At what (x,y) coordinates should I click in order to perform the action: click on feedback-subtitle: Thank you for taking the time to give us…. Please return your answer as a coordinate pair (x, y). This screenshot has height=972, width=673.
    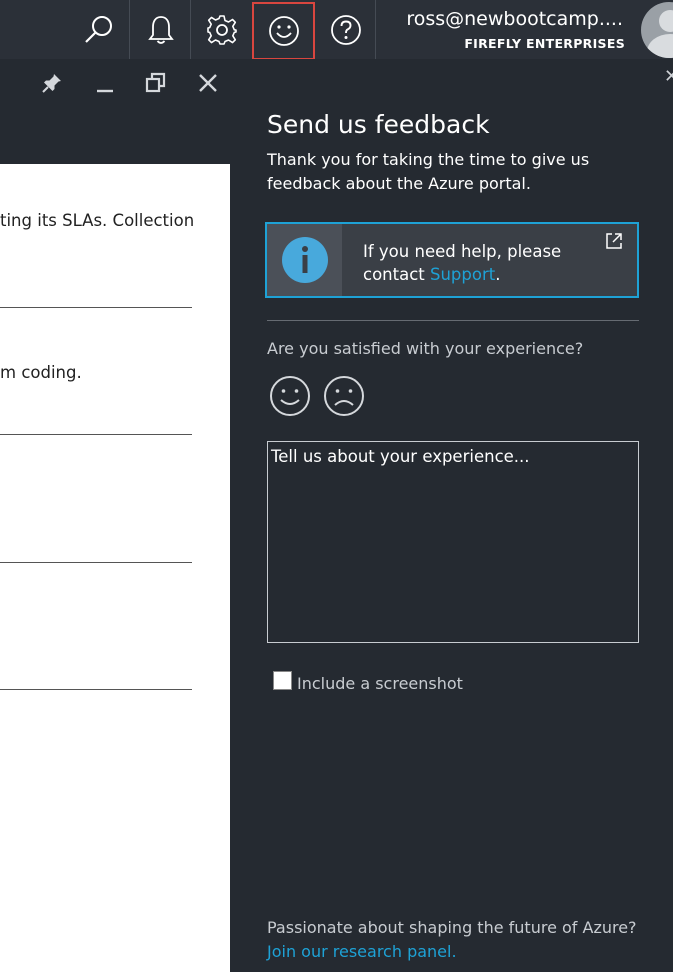
    Looking at the image, I should click on (428, 171).